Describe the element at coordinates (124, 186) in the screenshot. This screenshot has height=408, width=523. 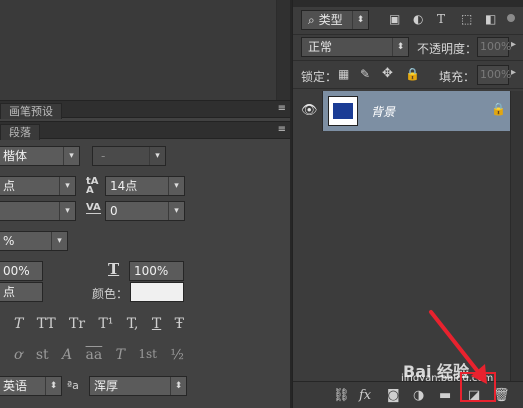
I see `leading-value: 14点` at that location.